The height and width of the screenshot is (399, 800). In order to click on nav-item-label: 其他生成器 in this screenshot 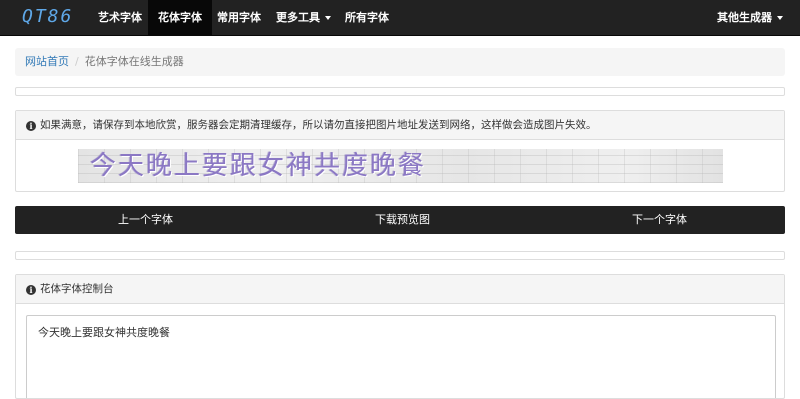, I will do `click(744, 17)`.